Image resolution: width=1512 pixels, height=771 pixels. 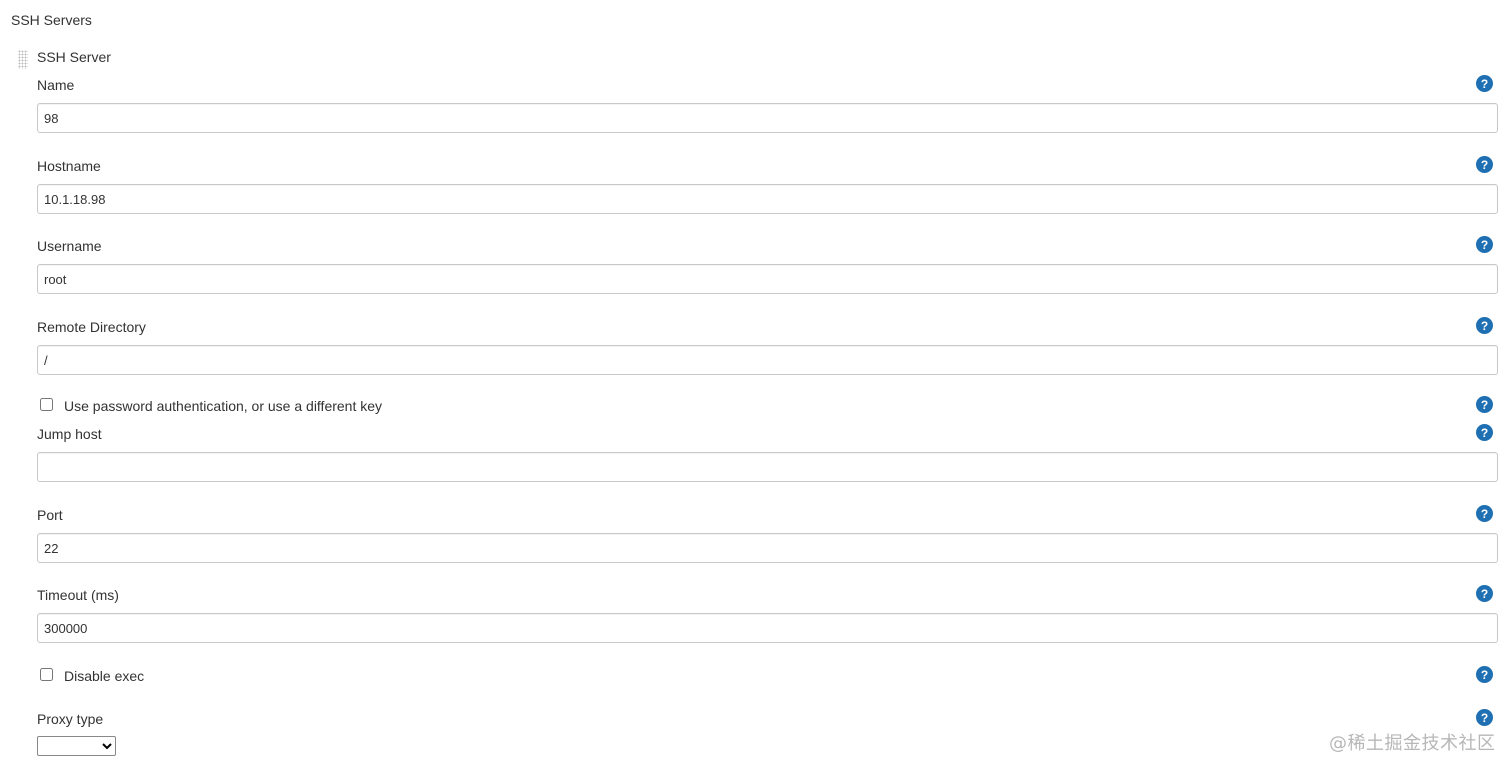 What do you see at coordinates (91, 327) in the screenshot?
I see `remote-directory-label: Remote Directory` at bounding box center [91, 327].